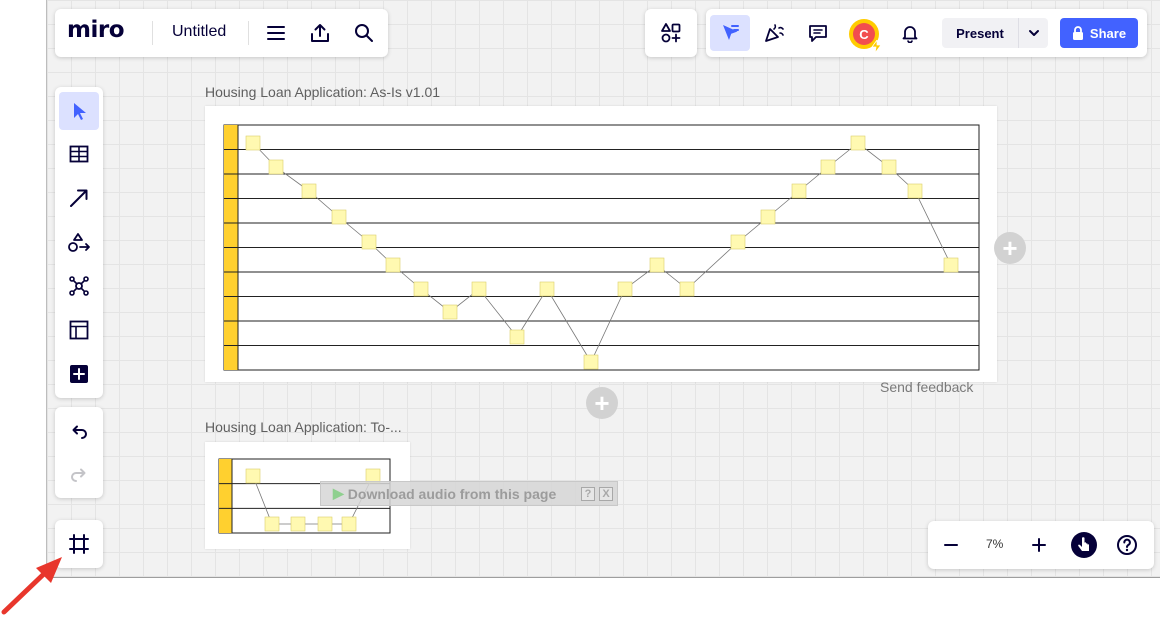 The image size is (1160, 617). I want to click on apps-button, so click(671, 33).